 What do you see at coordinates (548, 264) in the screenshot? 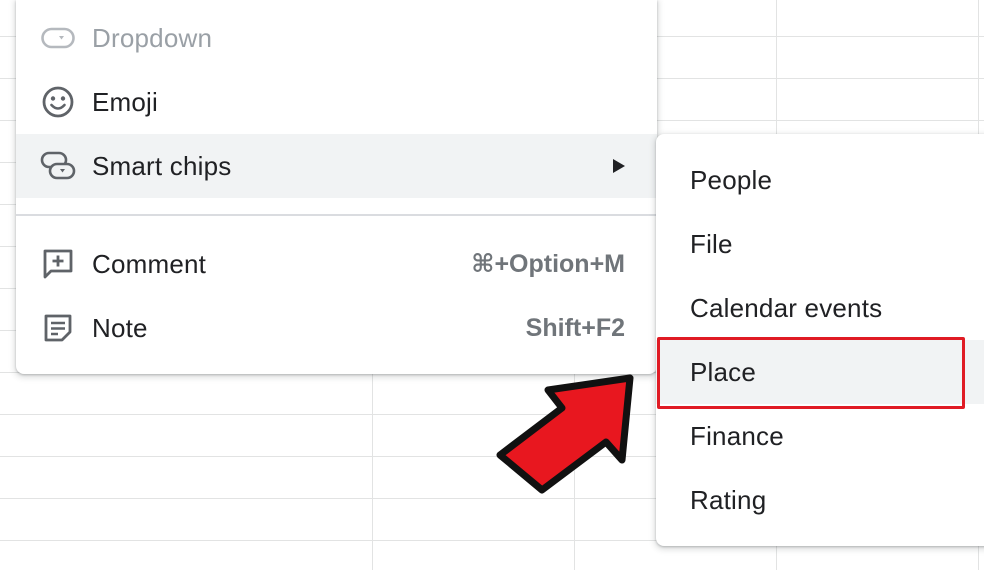
I see `menu-item-shortcut: ⌘+Option+M` at bounding box center [548, 264].